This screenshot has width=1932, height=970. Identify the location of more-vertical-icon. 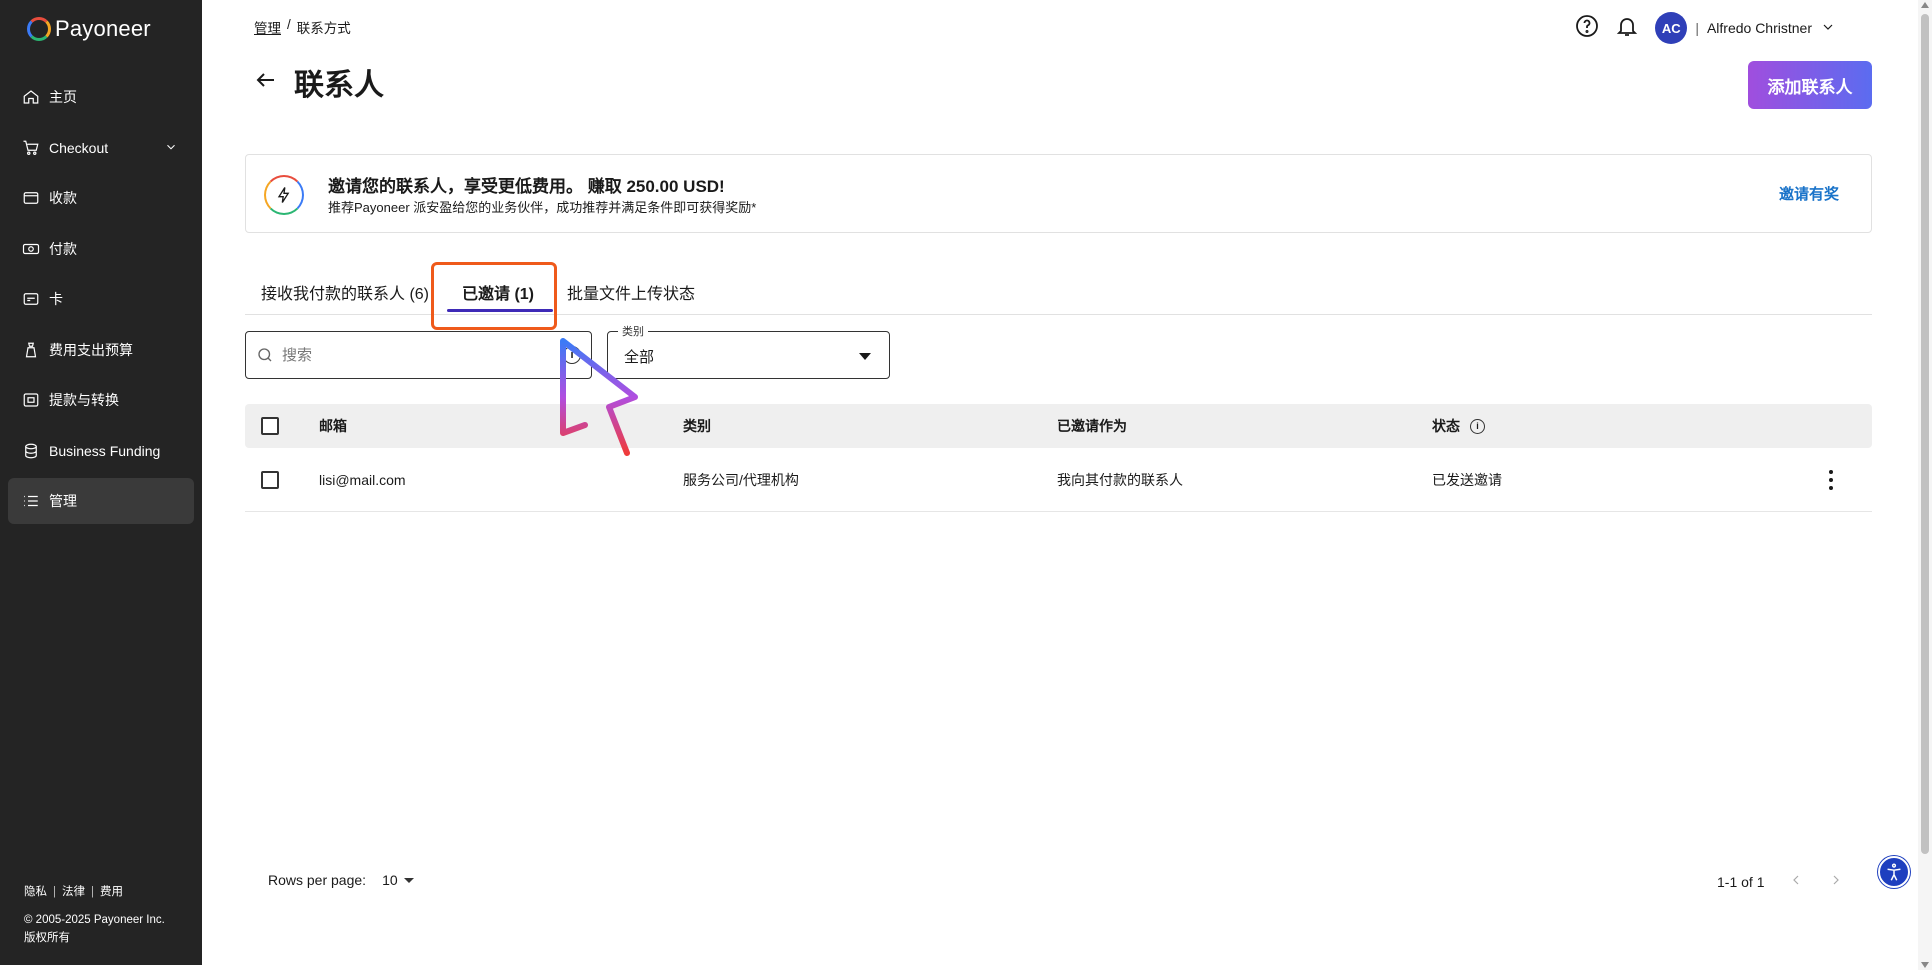
(1831, 480).